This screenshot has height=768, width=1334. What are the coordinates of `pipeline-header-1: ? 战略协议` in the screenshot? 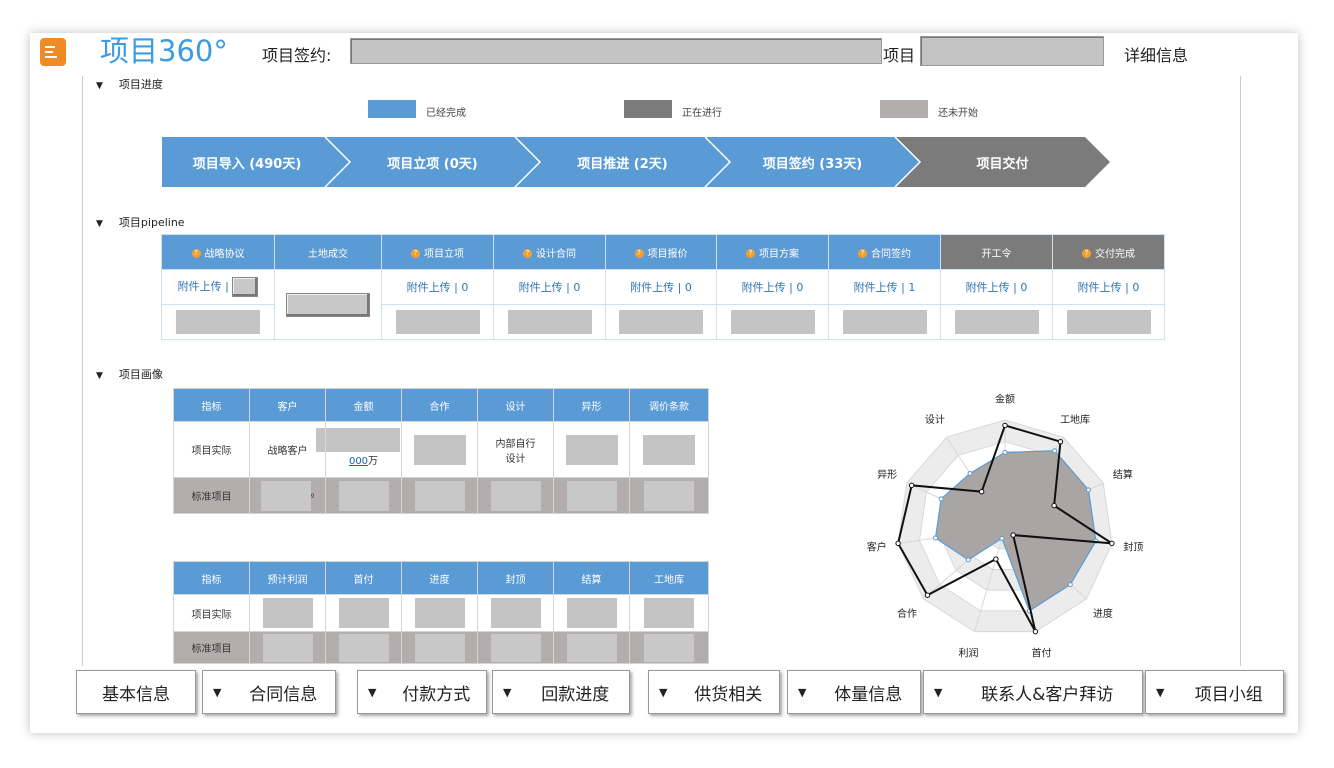 It's located at (218, 252).